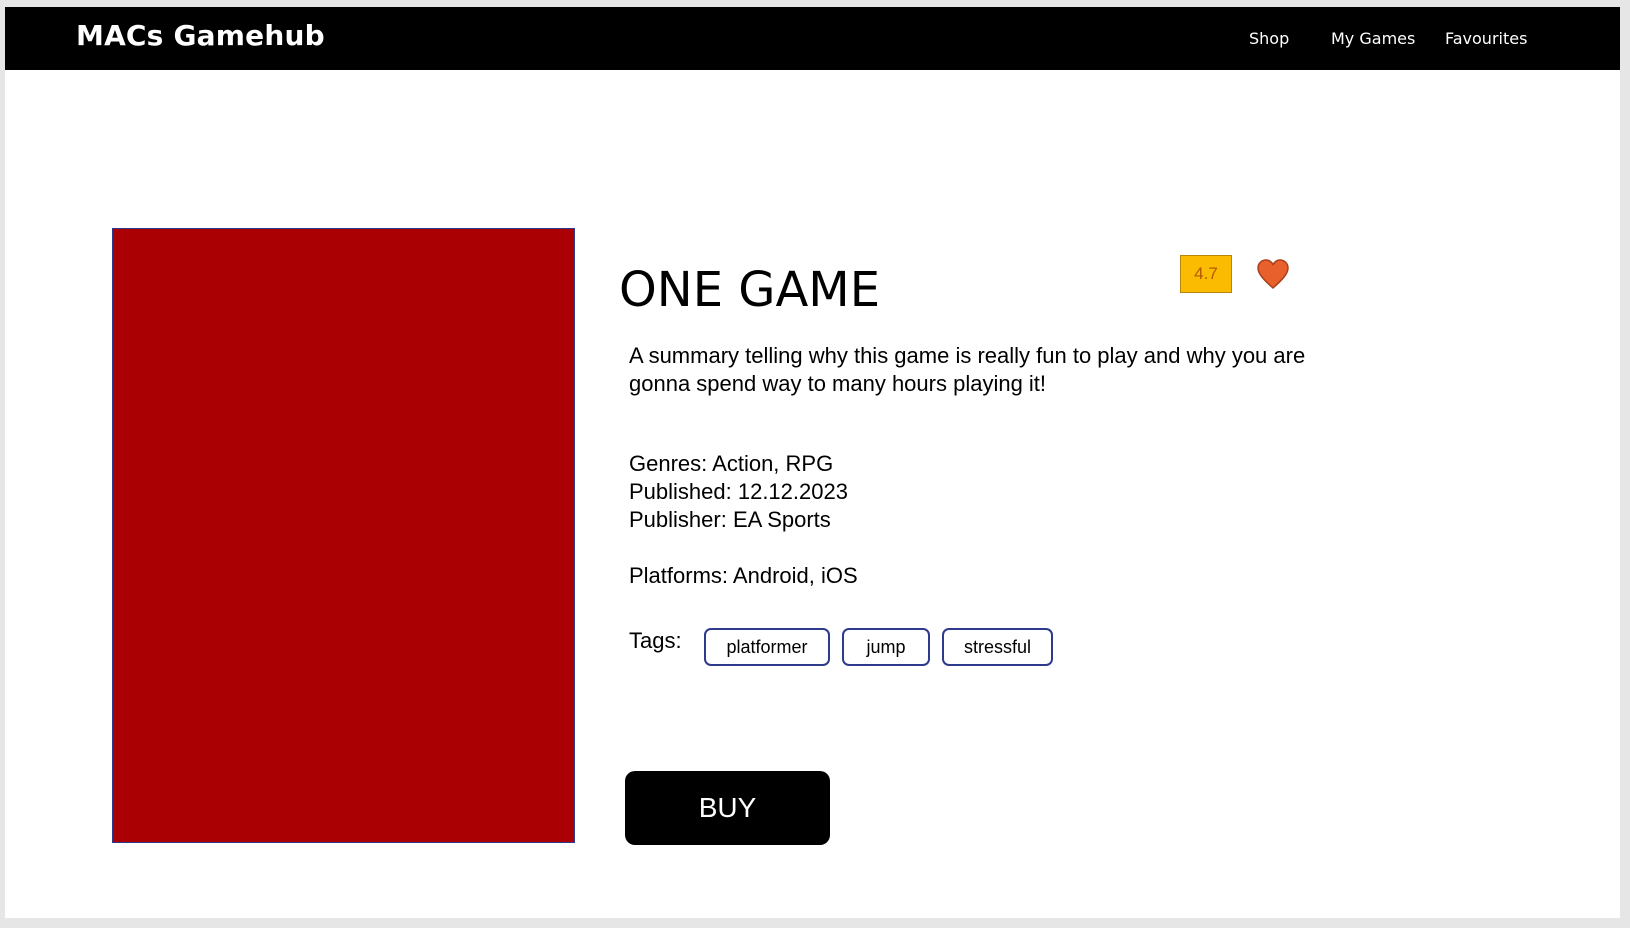 The height and width of the screenshot is (928, 1630). What do you see at coordinates (743, 575) in the screenshot?
I see `platforms-text: Platforms: Android, iOS` at bounding box center [743, 575].